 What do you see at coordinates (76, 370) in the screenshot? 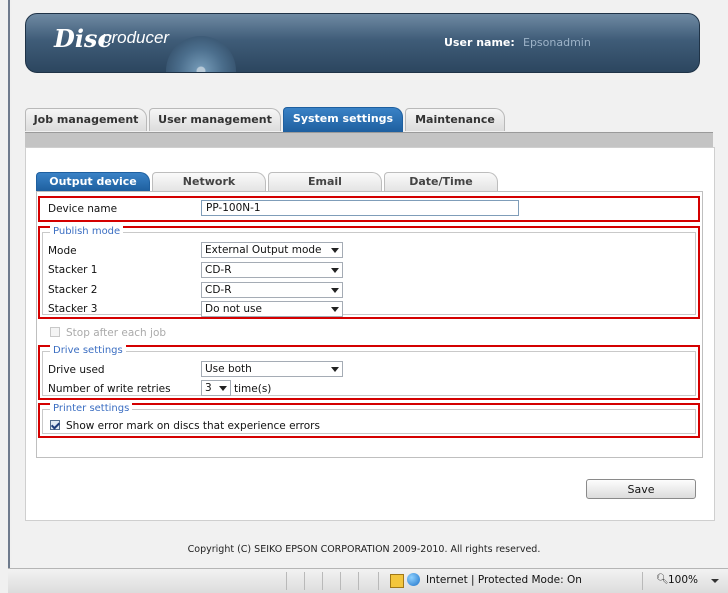
I see `drive-used-label: Drive used` at bounding box center [76, 370].